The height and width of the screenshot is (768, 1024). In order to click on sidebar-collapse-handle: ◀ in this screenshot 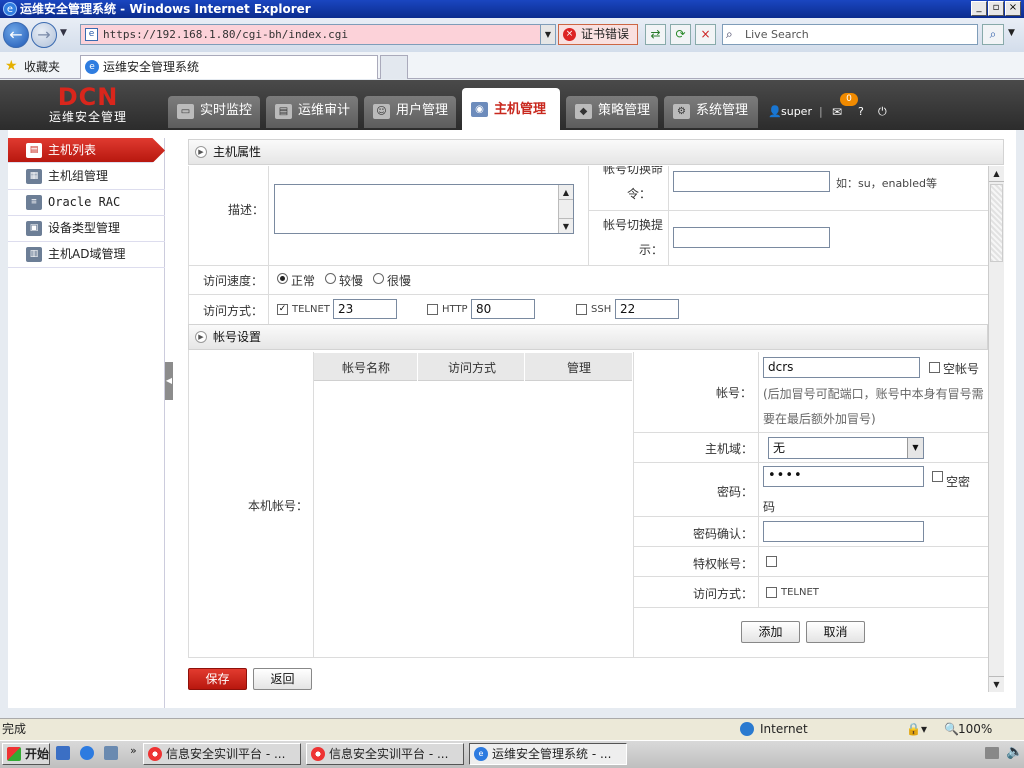, I will do `click(169, 381)`.